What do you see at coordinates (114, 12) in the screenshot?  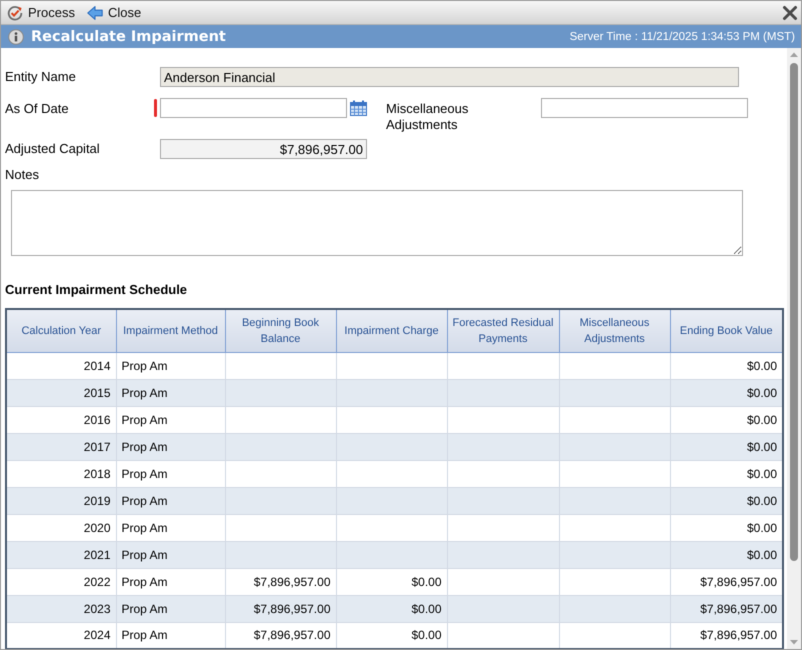 I see `close-button: Close` at bounding box center [114, 12].